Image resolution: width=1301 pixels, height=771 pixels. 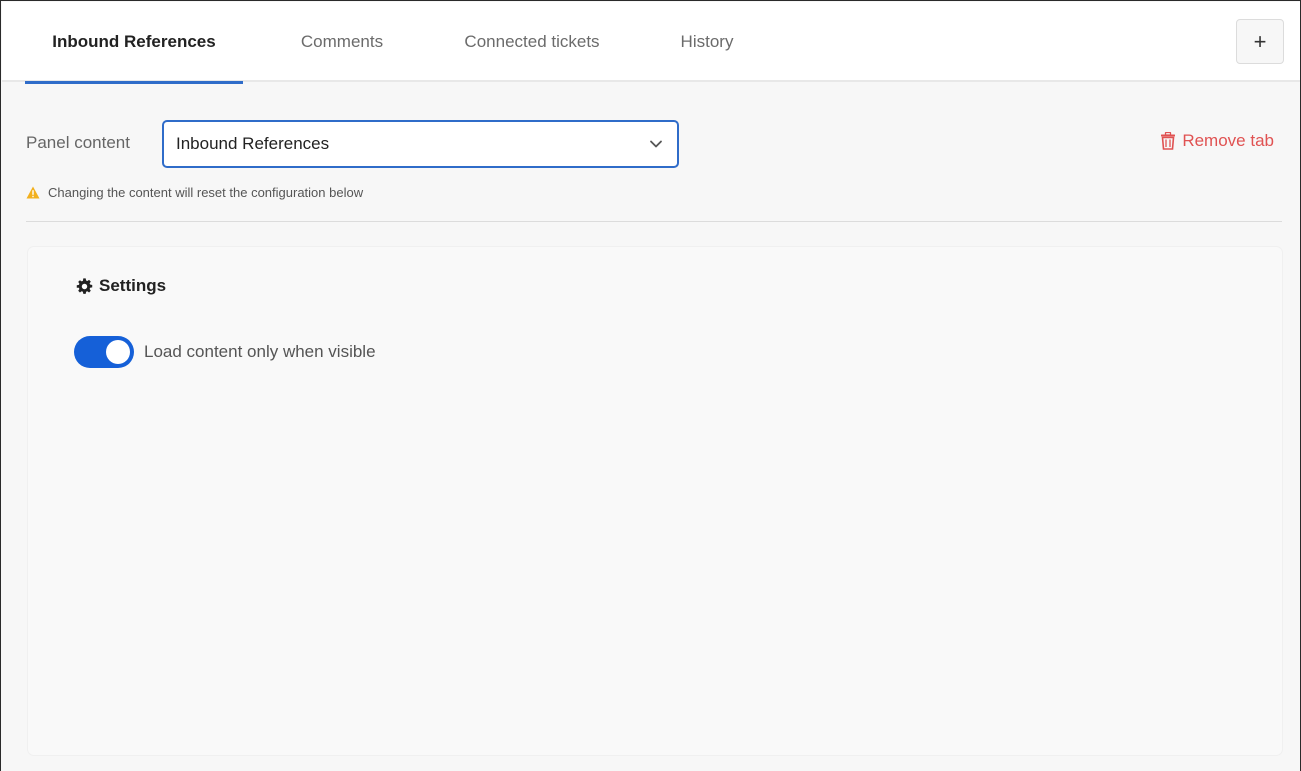 I want to click on panel-content-label: Panel content, so click(x=78, y=142).